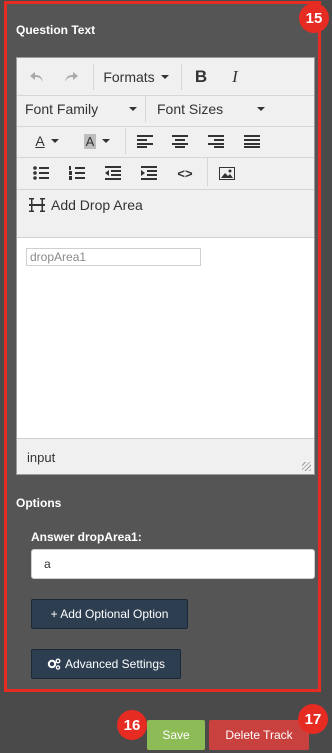 The width and height of the screenshot is (332, 753). I want to click on align-justify-icon, so click(252, 141).